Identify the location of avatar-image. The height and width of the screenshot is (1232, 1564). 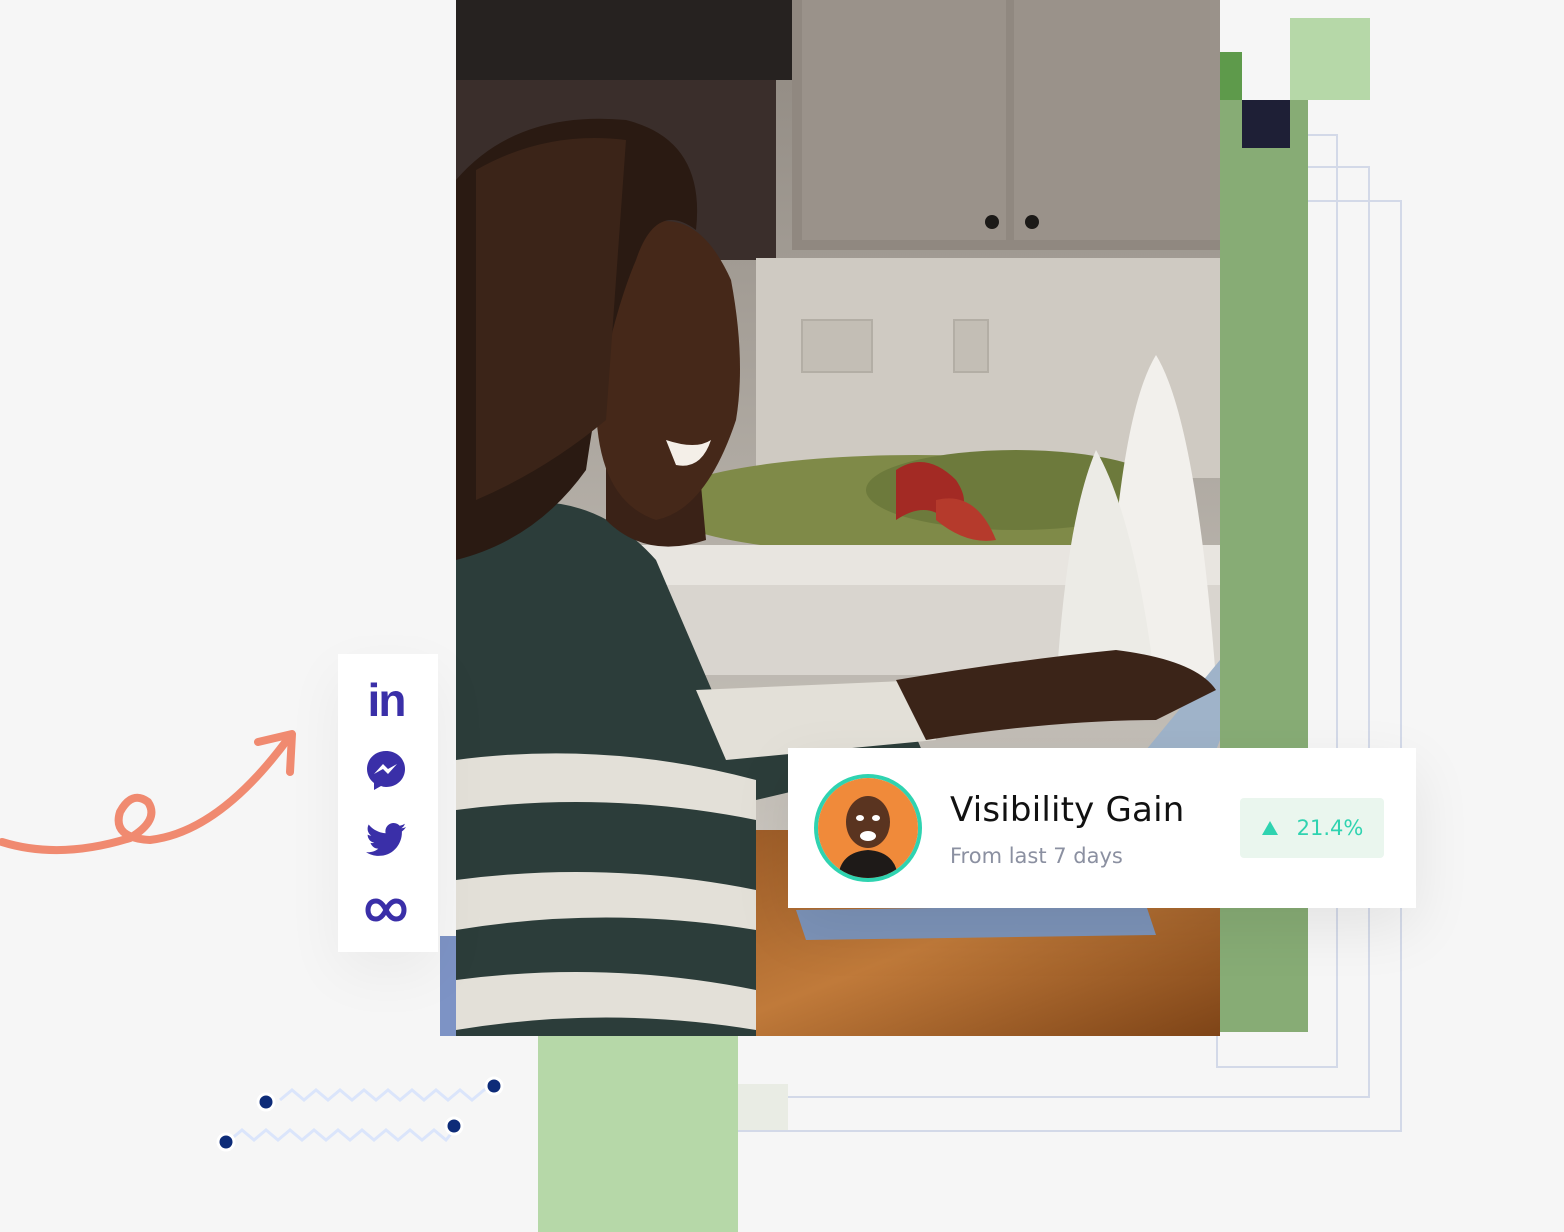
(868, 828).